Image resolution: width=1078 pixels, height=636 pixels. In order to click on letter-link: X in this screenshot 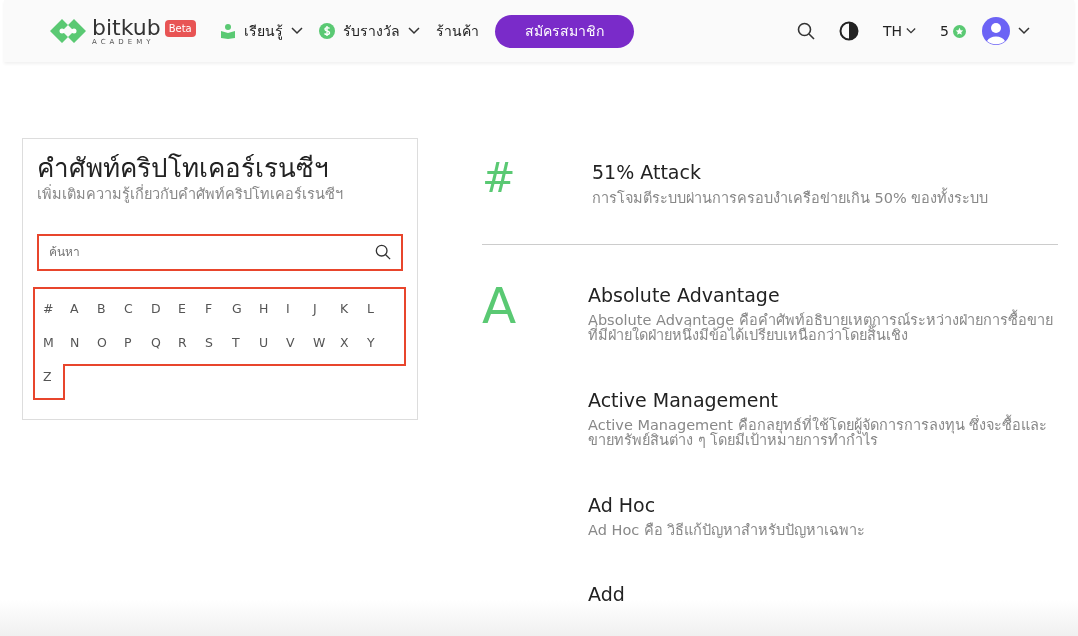, I will do `click(353, 342)`.